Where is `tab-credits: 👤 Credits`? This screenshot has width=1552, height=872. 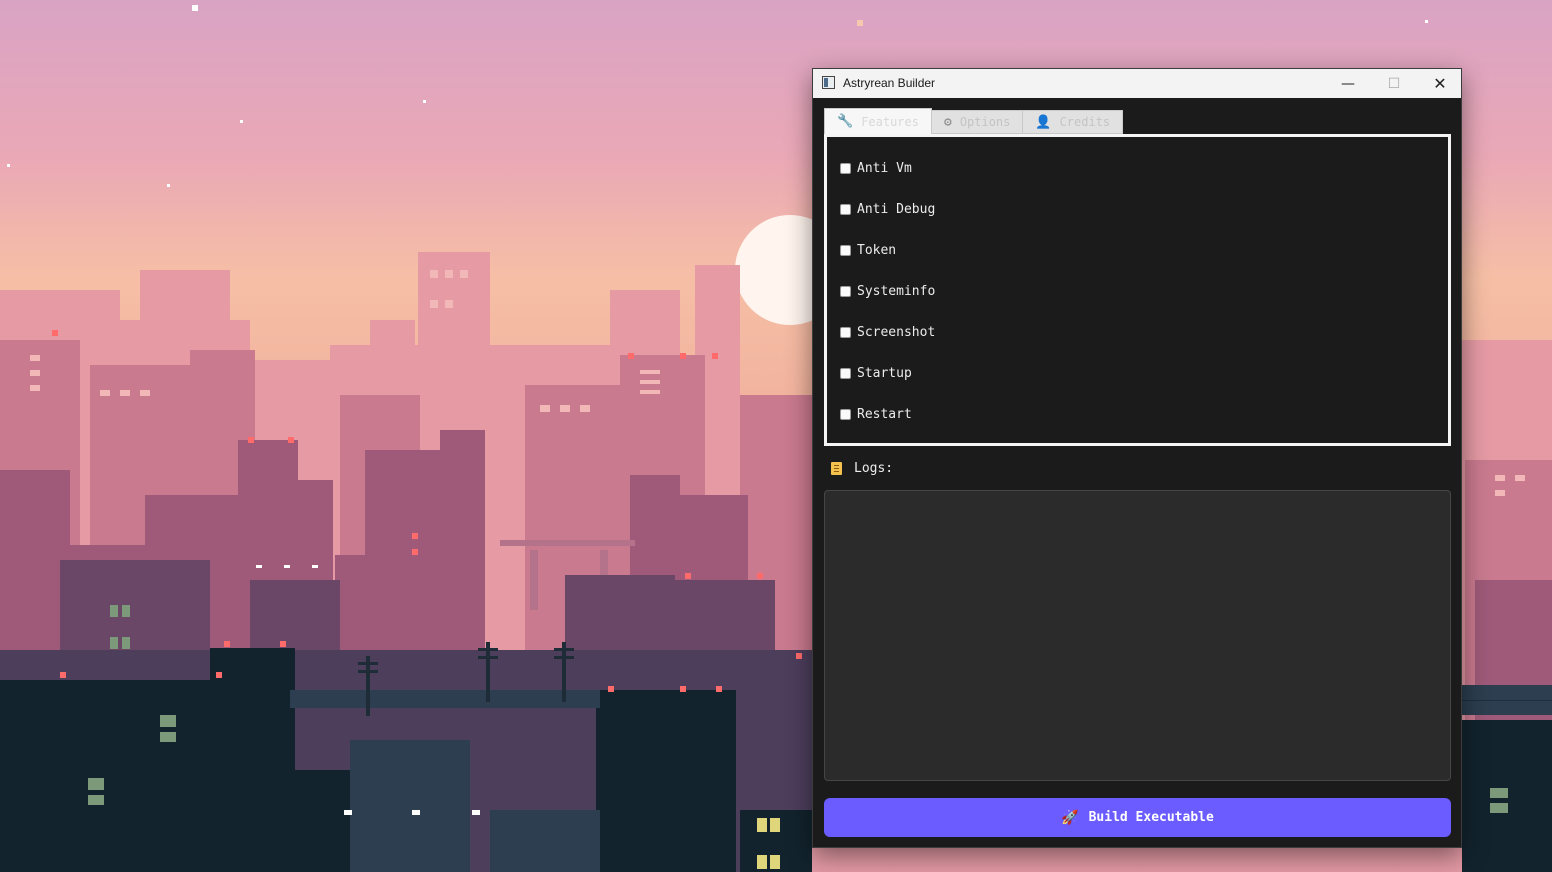
tab-credits: 👤 Credits is located at coordinates (1073, 122).